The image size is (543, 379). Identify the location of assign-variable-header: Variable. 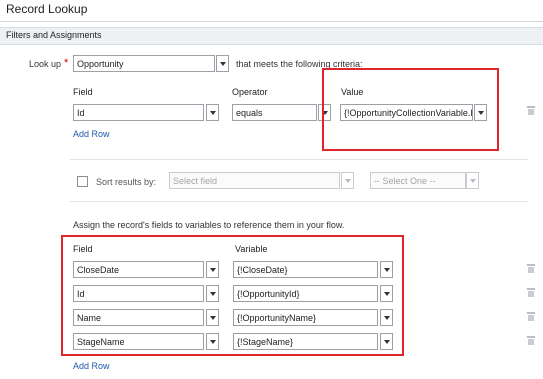
(251, 249).